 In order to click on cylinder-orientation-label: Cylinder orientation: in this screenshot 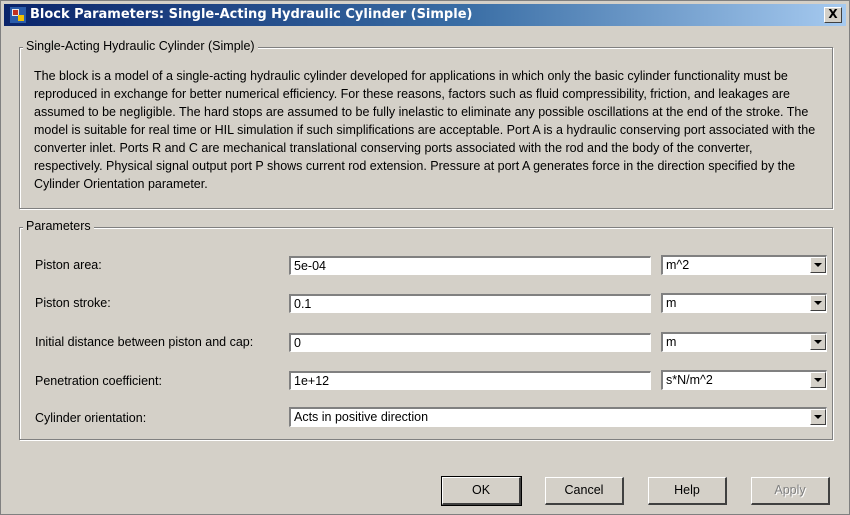, I will do `click(91, 418)`.